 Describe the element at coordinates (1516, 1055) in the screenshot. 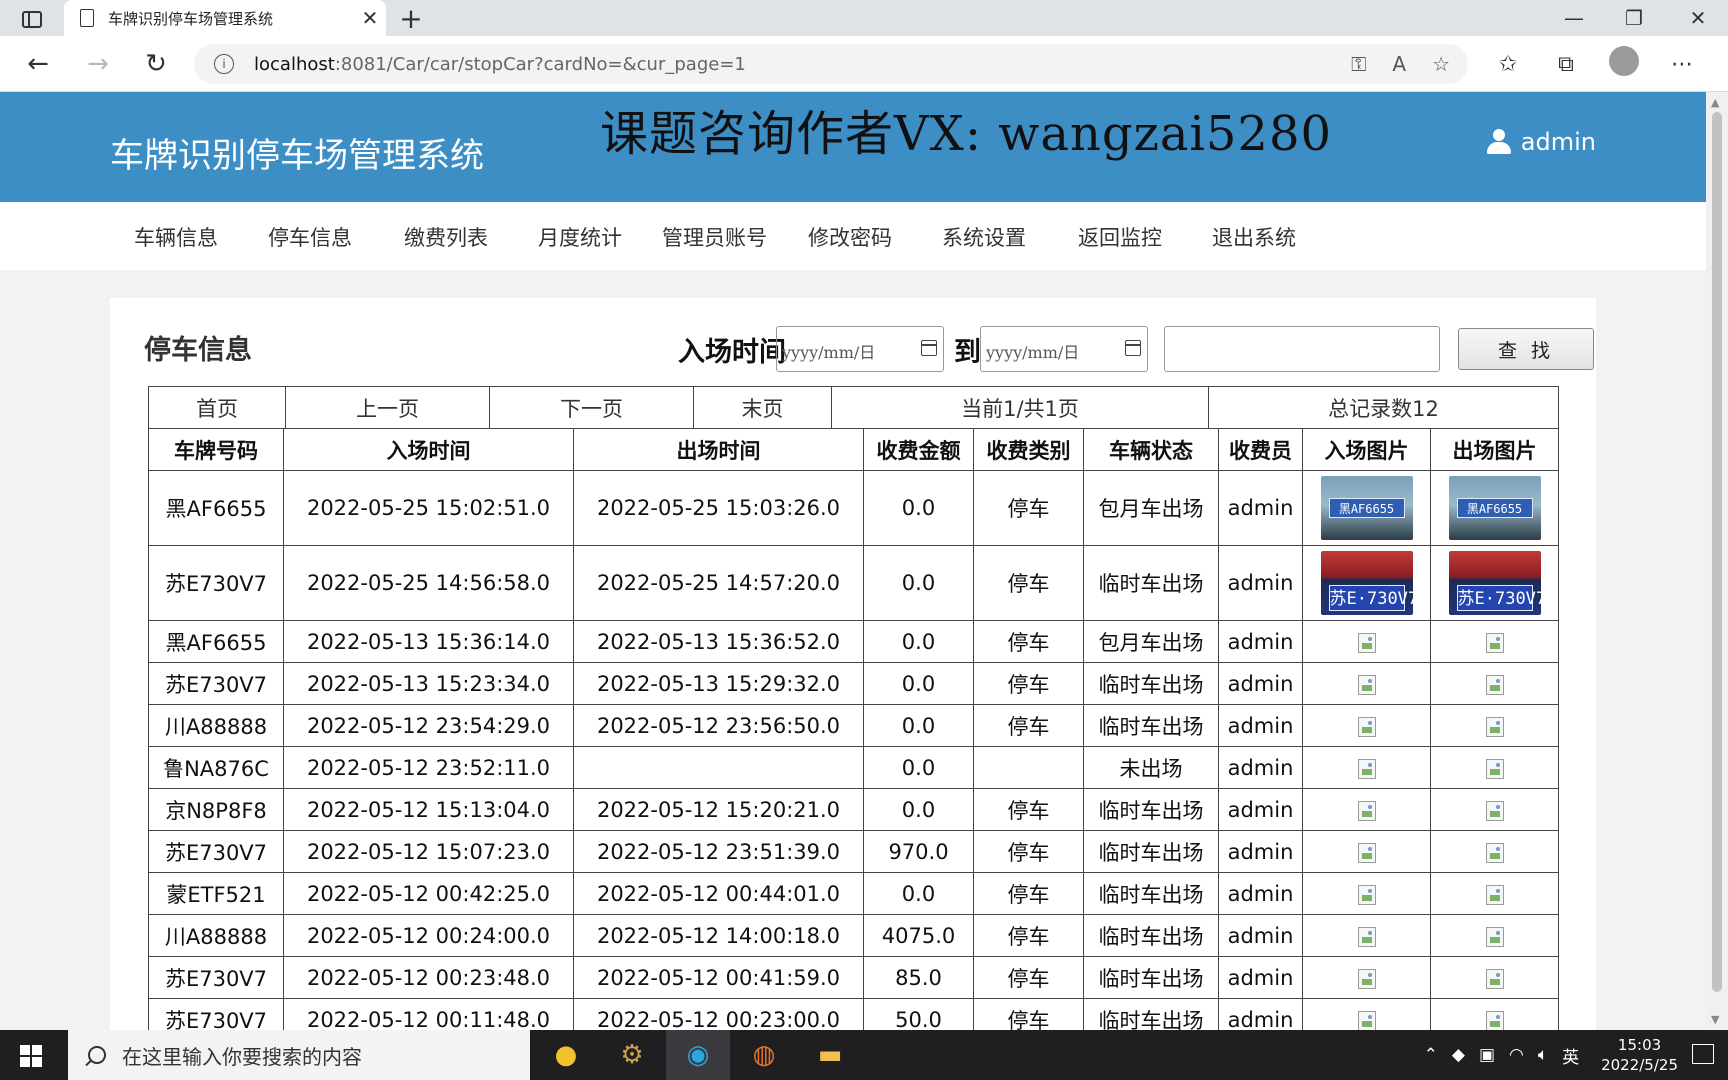

I see `wifi-icon: ◠` at that location.